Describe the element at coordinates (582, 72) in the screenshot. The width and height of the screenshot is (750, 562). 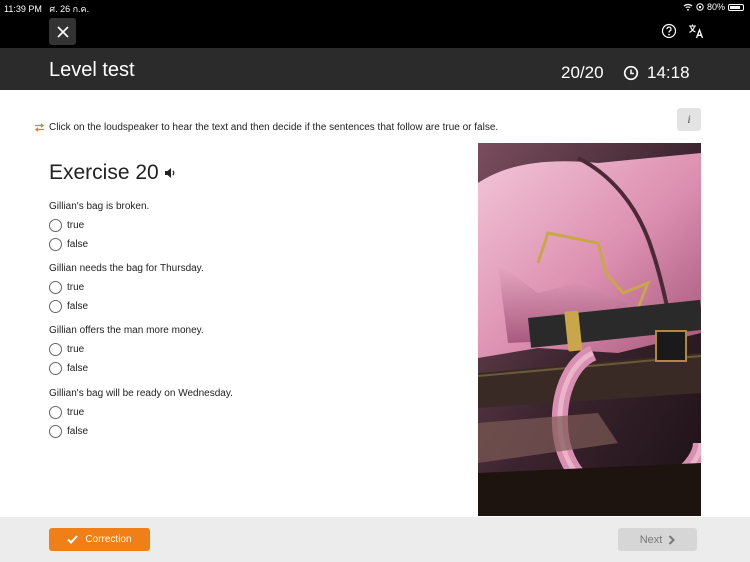
I see `question-counter: 20/20` at that location.